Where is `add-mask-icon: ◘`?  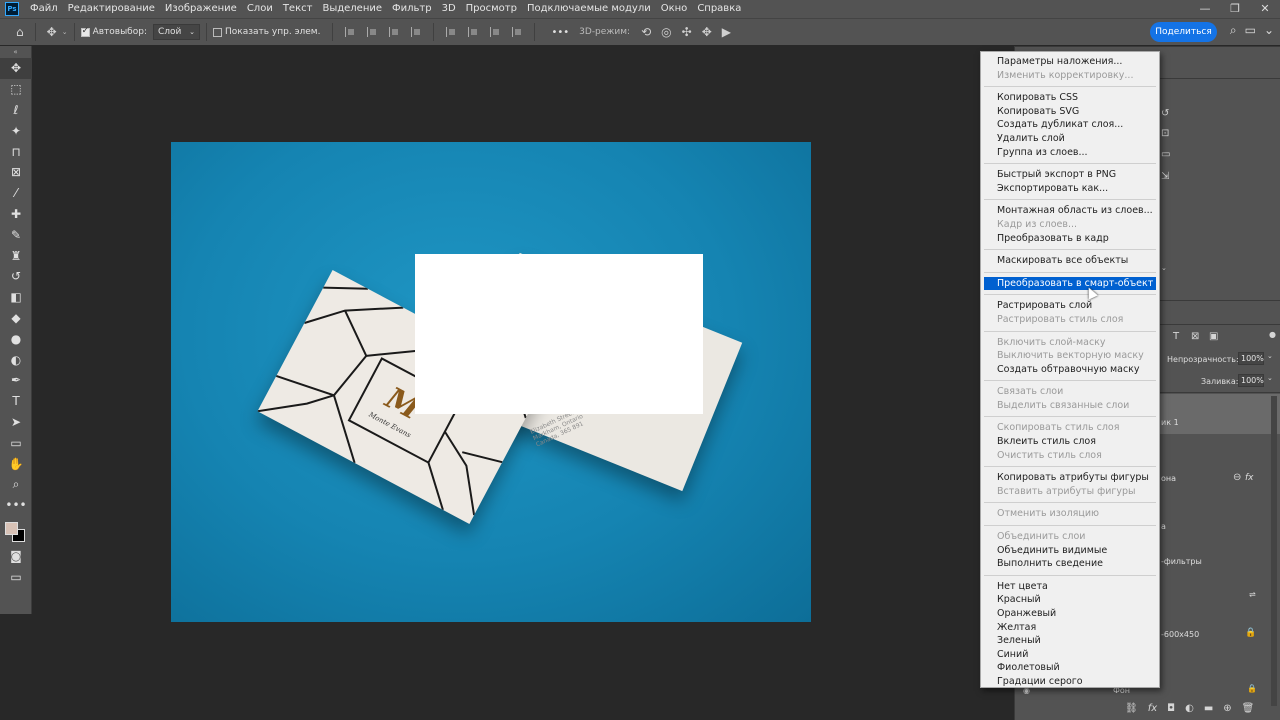
add-mask-icon: ◘ is located at coordinates (1171, 708).